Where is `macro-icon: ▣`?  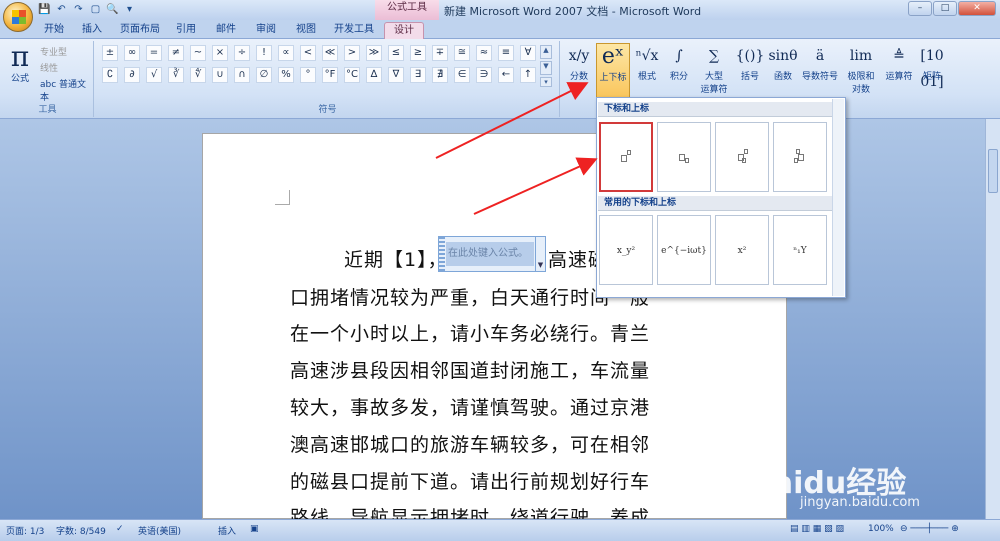 macro-icon: ▣ is located at coordinates (254, 529).